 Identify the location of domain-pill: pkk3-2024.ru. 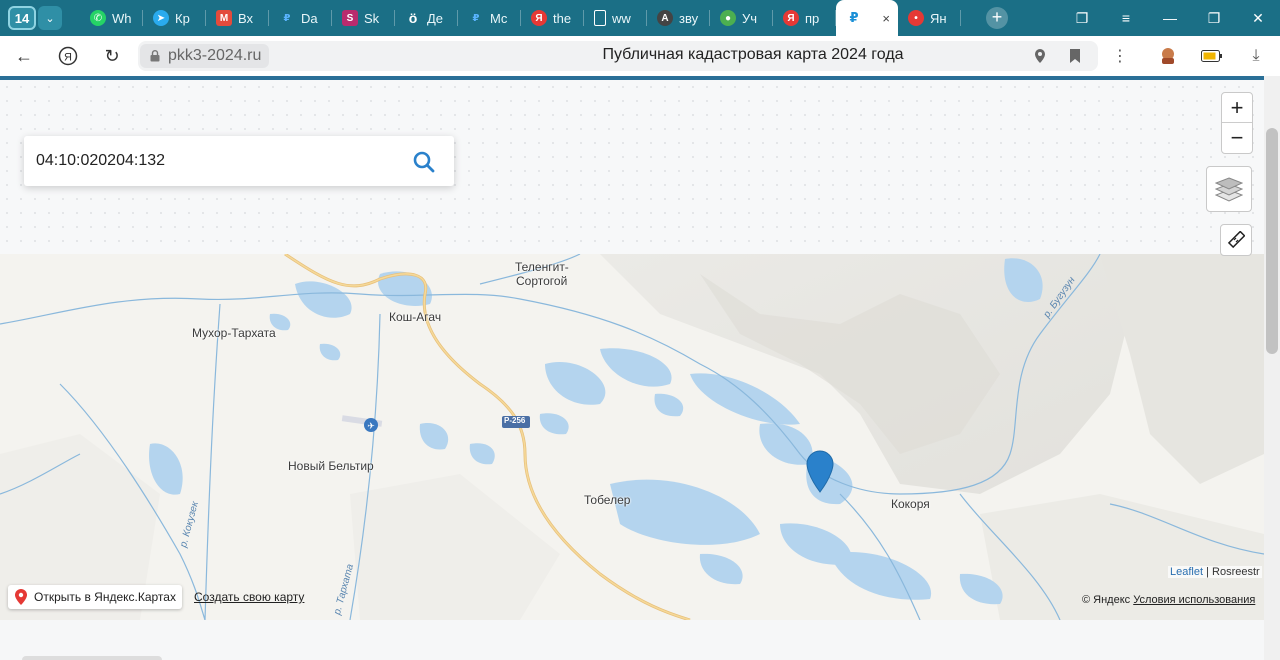
(205, 56).